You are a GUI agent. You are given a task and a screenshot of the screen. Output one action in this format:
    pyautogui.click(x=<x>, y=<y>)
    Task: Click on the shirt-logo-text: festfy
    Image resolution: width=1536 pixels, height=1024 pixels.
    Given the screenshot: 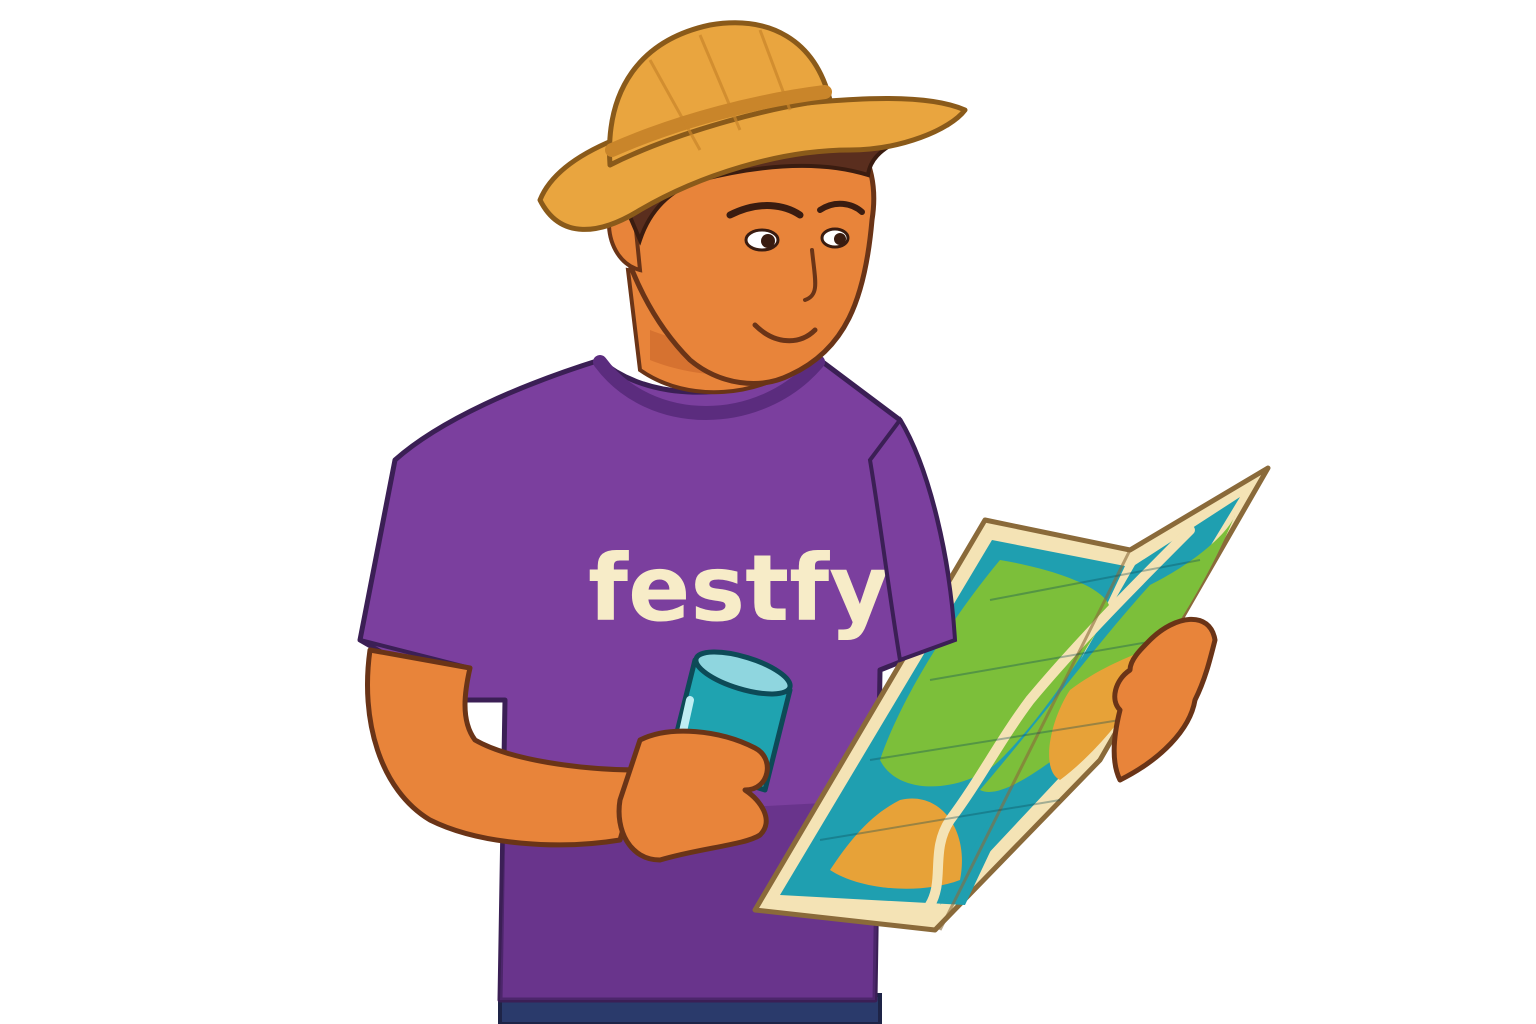 What is the action you would take?
    pyautogui.click(x=738, y=588)
    